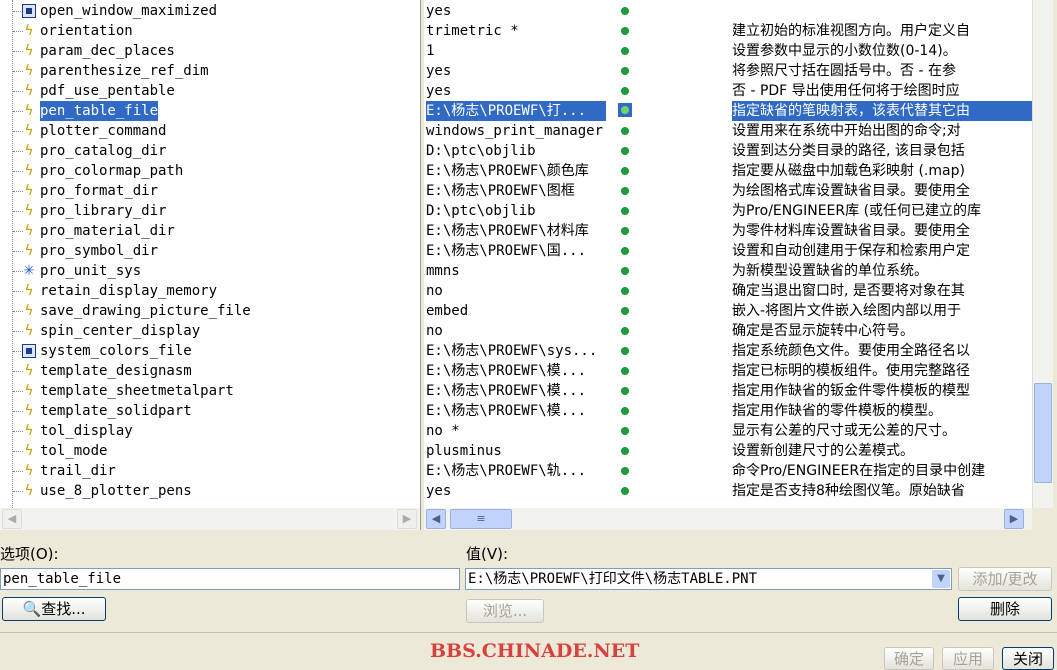 This screenshot has width=1057, height=670. What do you see at coordinates (210, 471) in the screenshot?
I see `option-row: ϟ trail_dir` at bounding box center [210, 471].